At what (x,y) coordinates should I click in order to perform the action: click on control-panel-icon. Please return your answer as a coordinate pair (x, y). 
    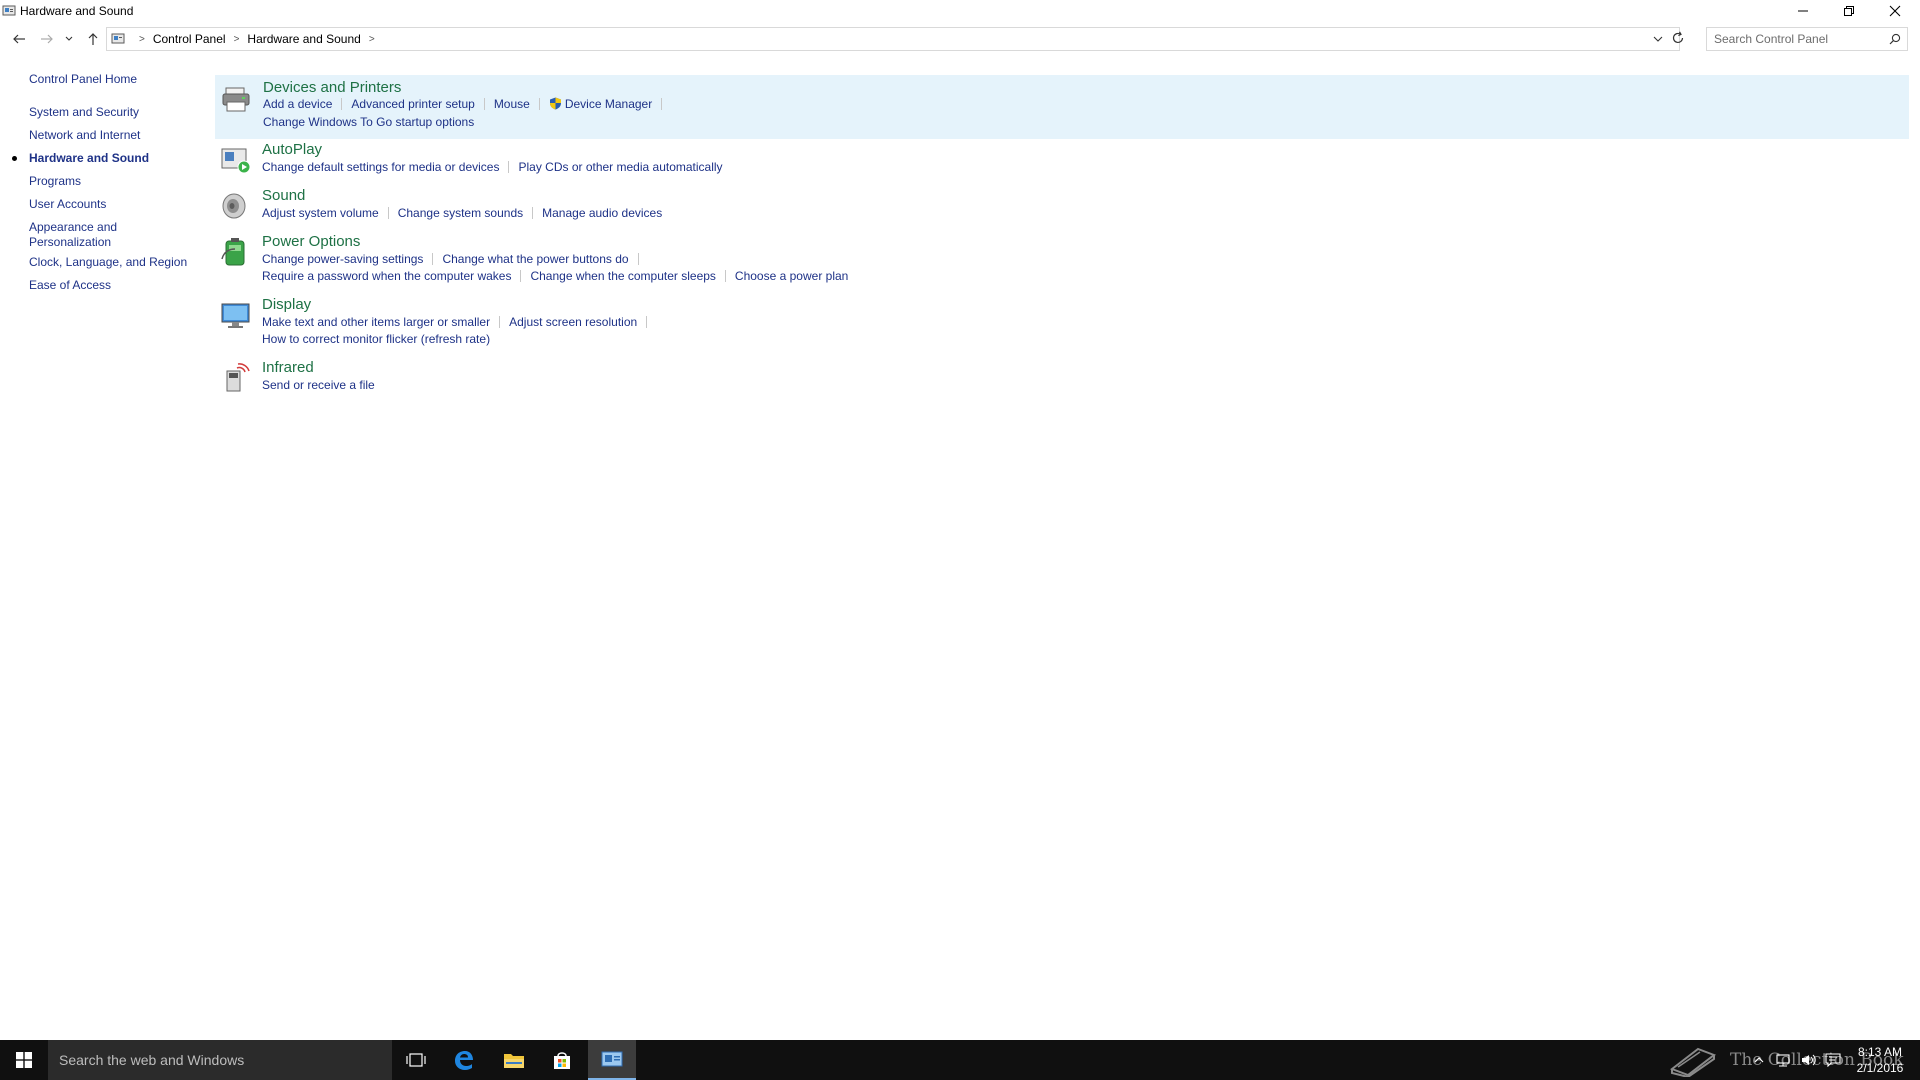
    Looking at the image, I should click on (612, 1059).